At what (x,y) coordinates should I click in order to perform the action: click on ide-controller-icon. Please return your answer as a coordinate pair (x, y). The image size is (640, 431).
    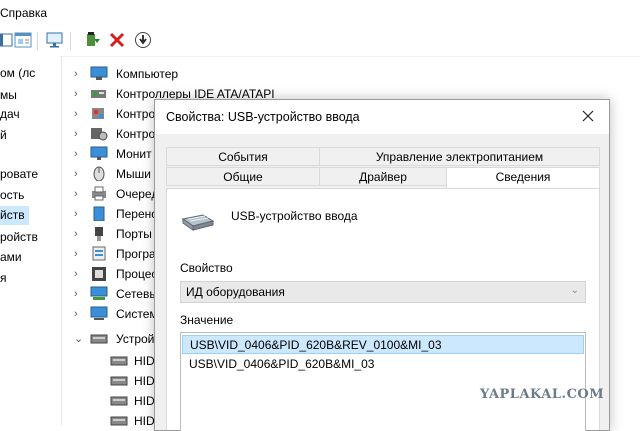
    Looking at the image, I should click on (98, 94).